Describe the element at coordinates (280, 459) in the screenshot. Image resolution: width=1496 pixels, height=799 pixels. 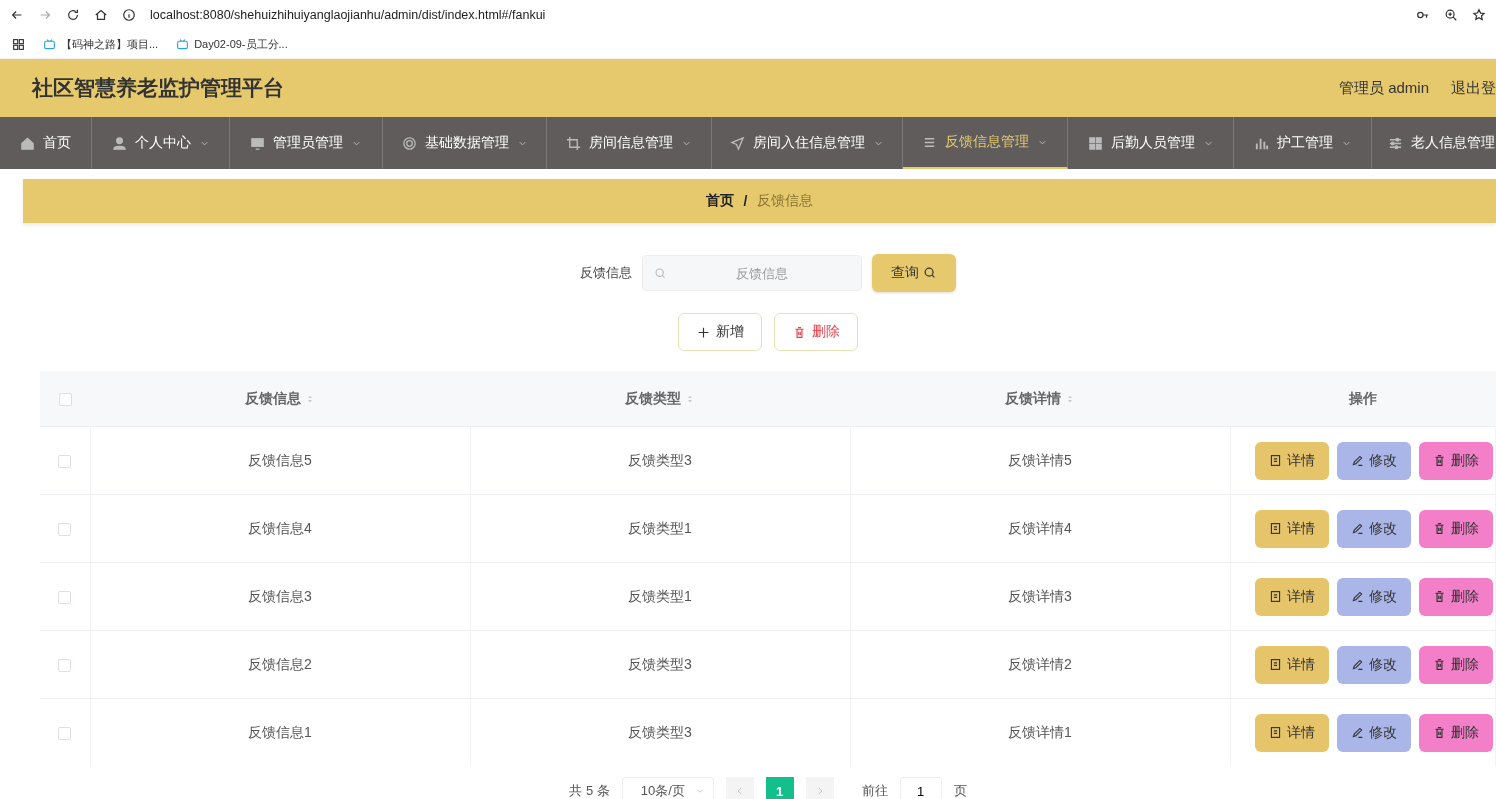
I see `table-cell: 反馈信息5` at that location.